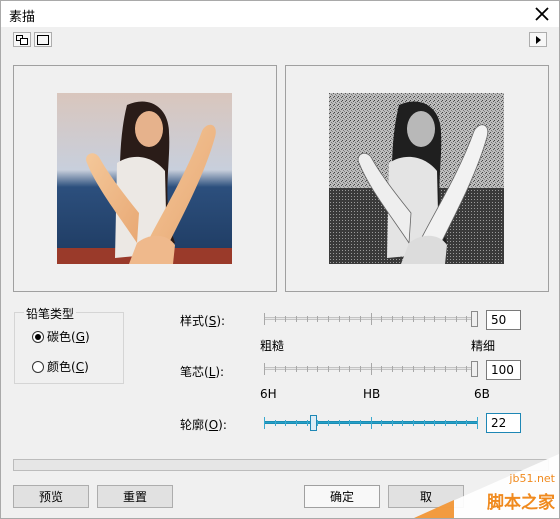 This screenshot has height=519, width=560. I want to click on radio-graphite-indicator, so click(38, 336).